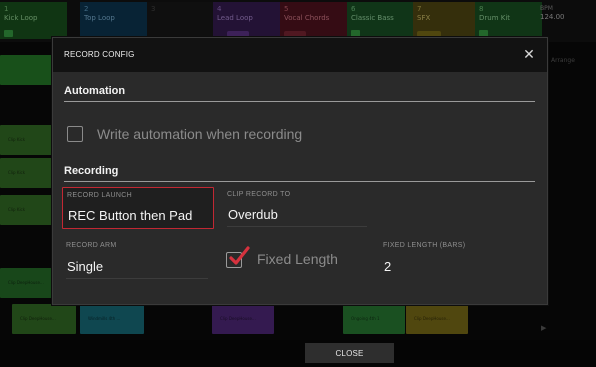 The height and width of the screenshot is (367, 596). What do you see at coordinates (388, 266) in the screenshot?
I see `fixed-length-bars-value: 2` at bounding box center [388, 266].